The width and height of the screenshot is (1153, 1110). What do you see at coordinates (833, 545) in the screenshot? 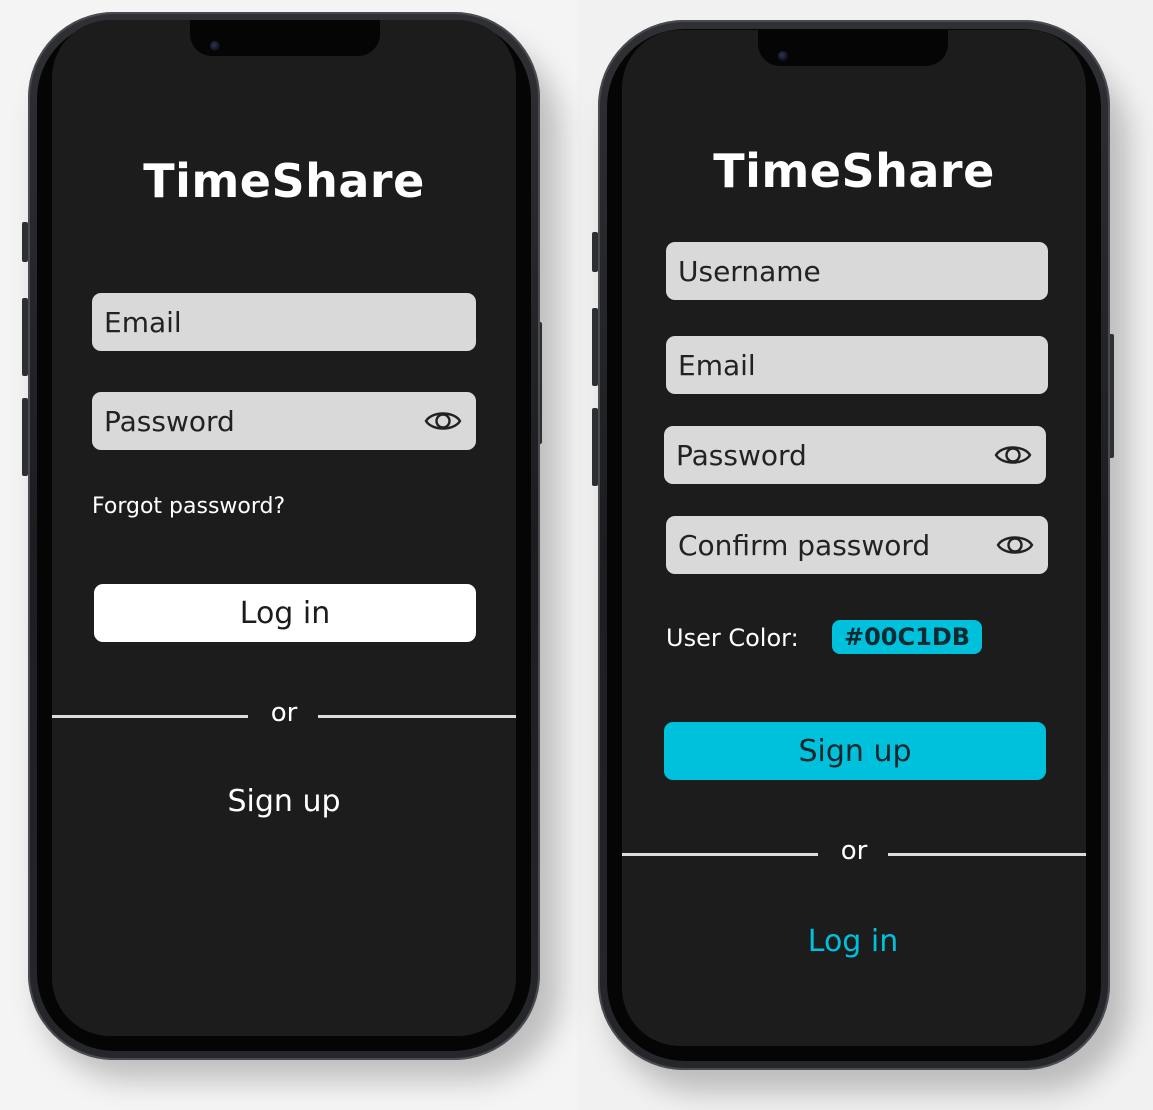
I see `confirm-password-input` at bounding box center [833, 545].